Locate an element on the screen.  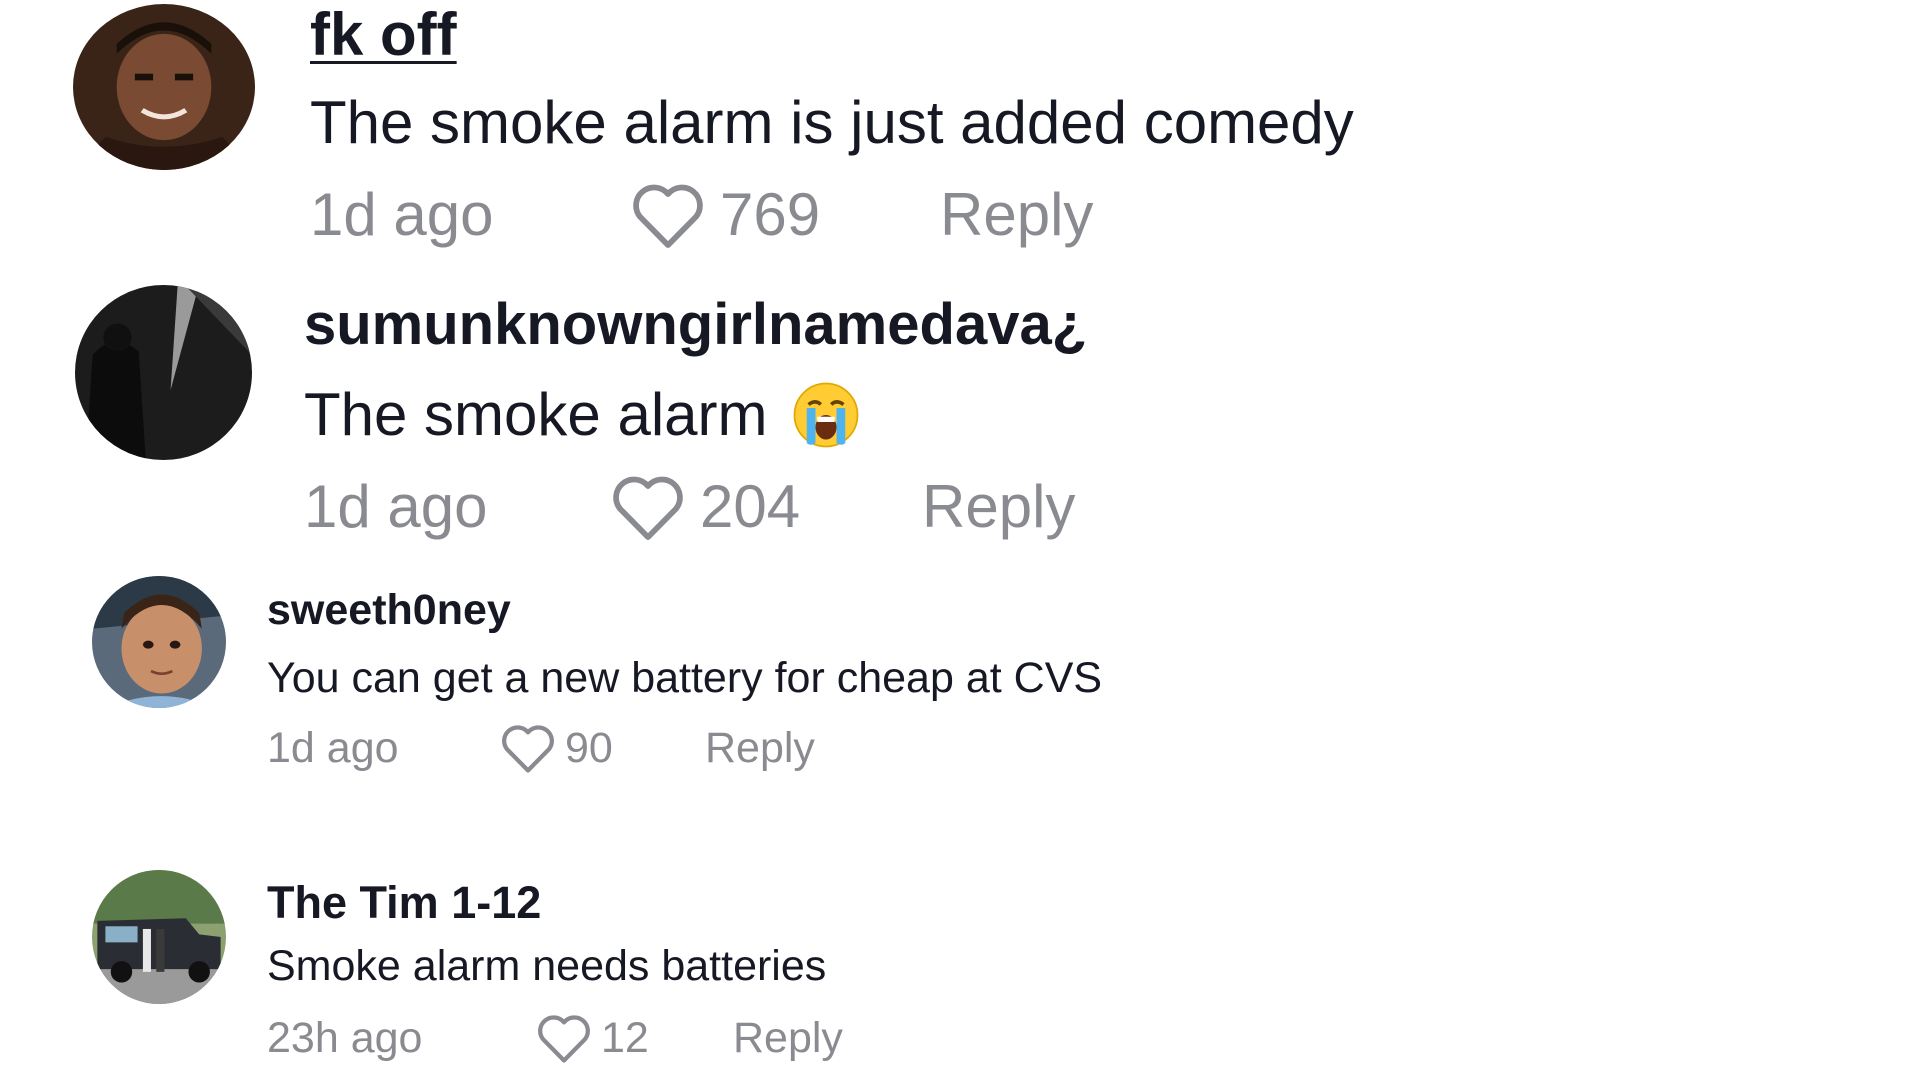
comment-body: sumunknowngirlnamedava¿ The smoke alarm is located at coordinates (695, 416).